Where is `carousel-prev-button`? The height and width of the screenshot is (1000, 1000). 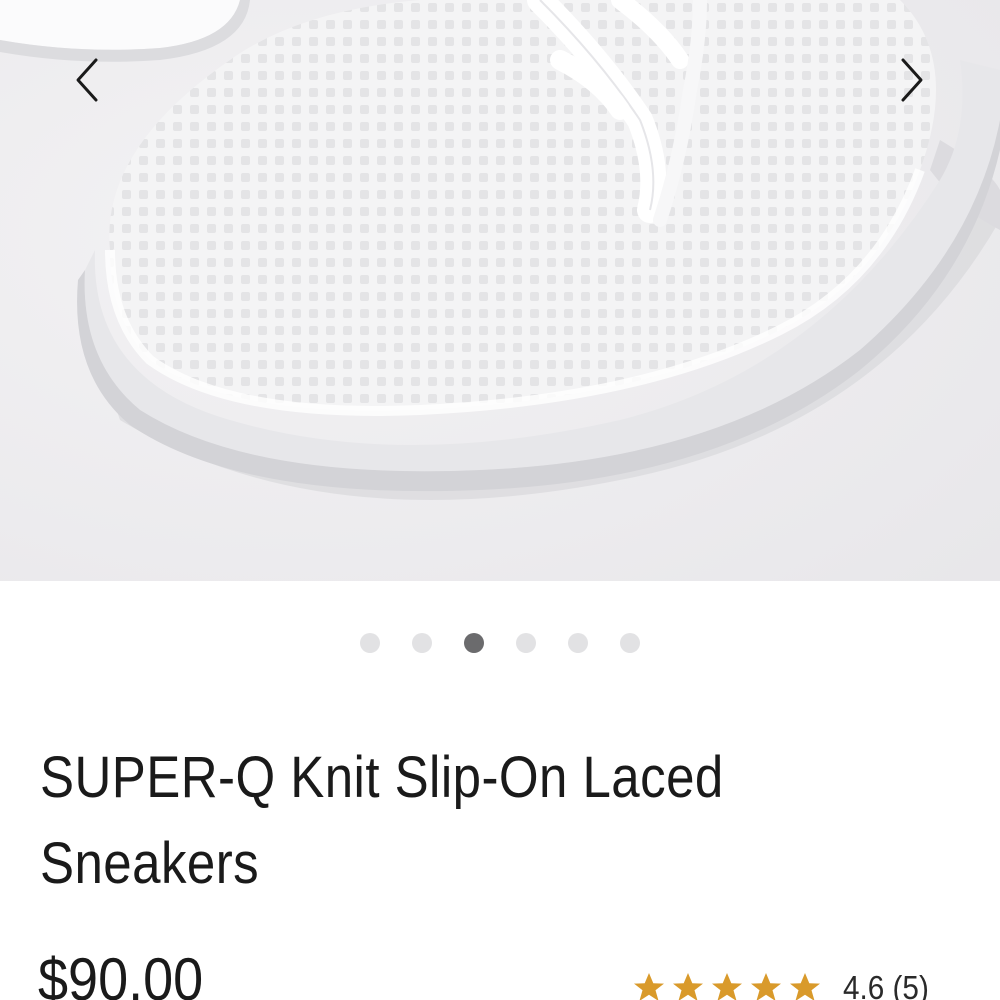
carousel-prev-button is located at coordinates (87, 80).